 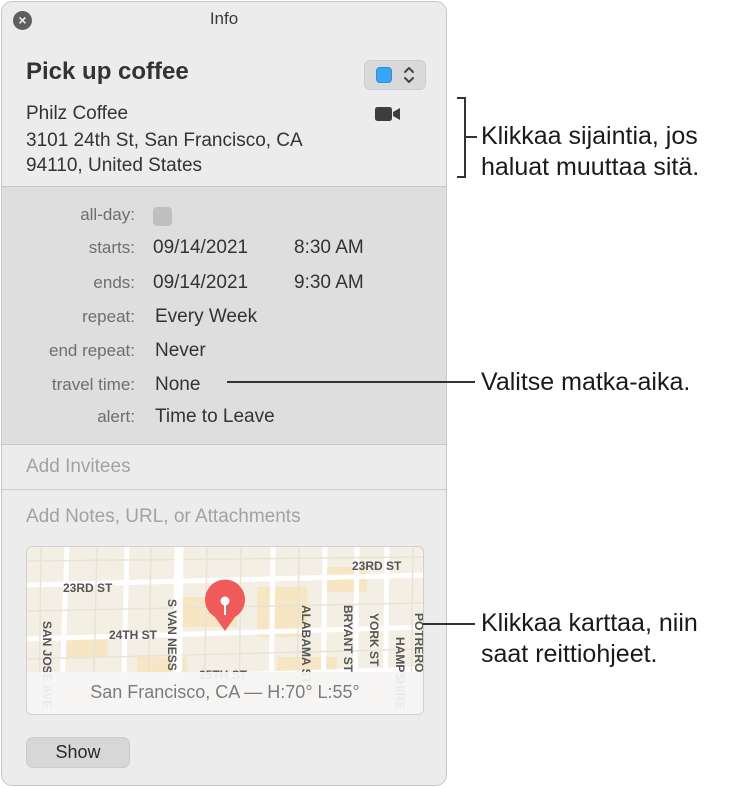 What do you see at coordinates (215, 417) in the screenshot?
I see `alert-value: Time to Leave` at bounding box center [215, 417].